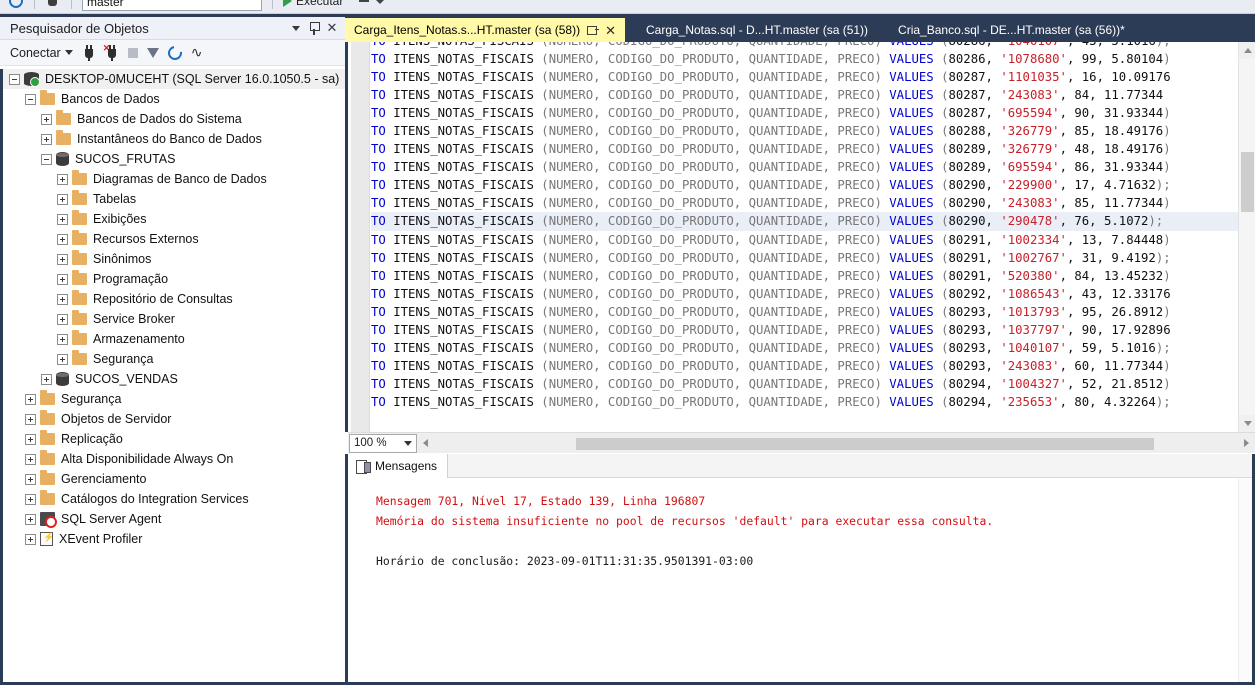 Image resolution: width=1255 pixels, height=685 pixels. I want to click on window-dropdown-icon, so click(296, 28).